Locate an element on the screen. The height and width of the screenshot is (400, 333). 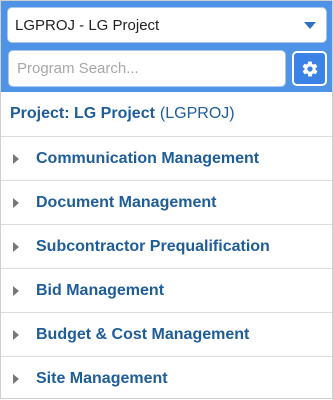
project-dropdown-value: LGPROJ - LG Project is located at coordinates (87, 25).